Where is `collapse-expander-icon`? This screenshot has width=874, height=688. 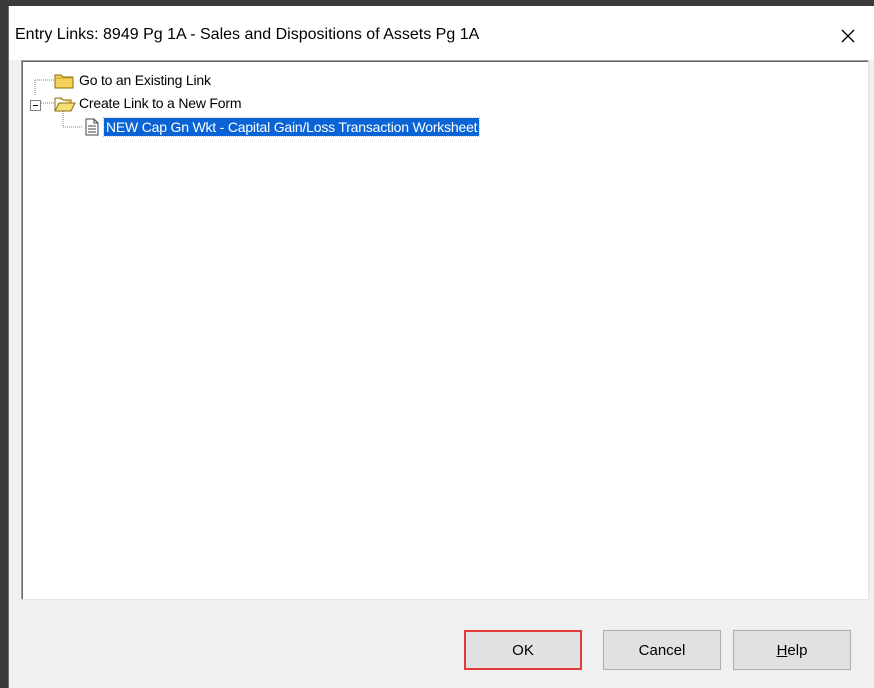 collapse-expander-icon is located at coordinates (35, 107).